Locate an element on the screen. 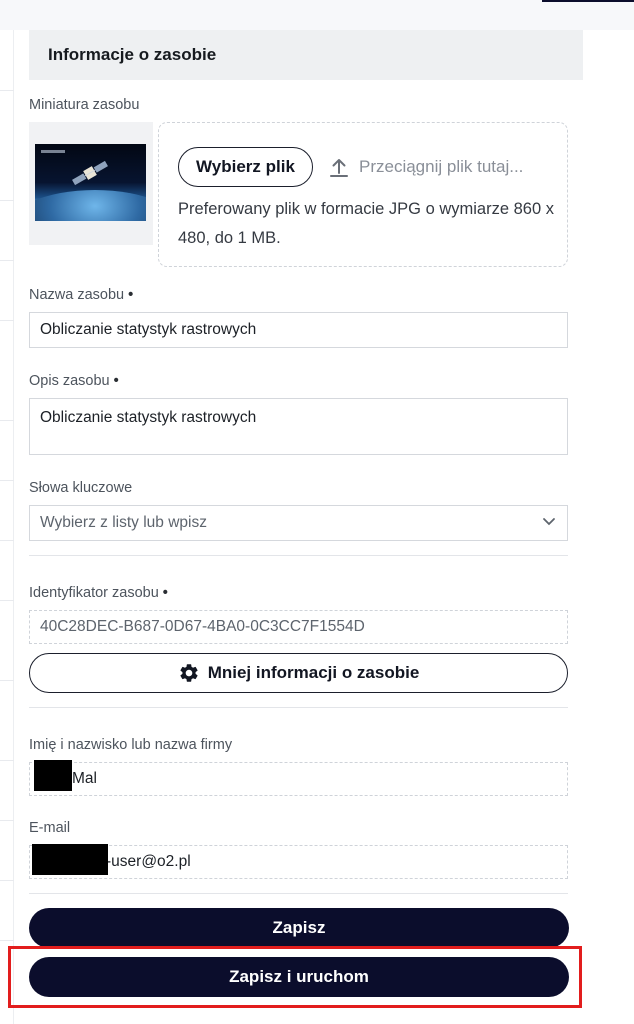 The image size is (634, 1024). resource-identifier-field: 40C28DEC-B687-0D67-4BA0-0C3CC7F1554D is located at coordinates (298, 627).